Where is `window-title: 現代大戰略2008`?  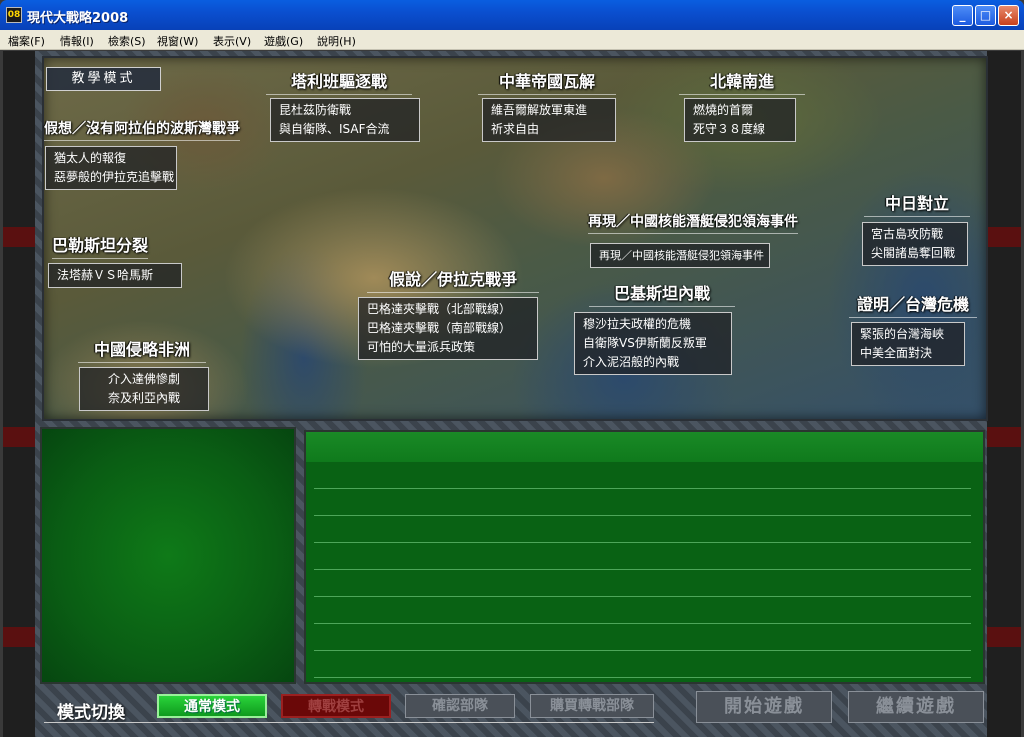 window-title: 現代大戰略2008 is located at coordinates (78, 18).